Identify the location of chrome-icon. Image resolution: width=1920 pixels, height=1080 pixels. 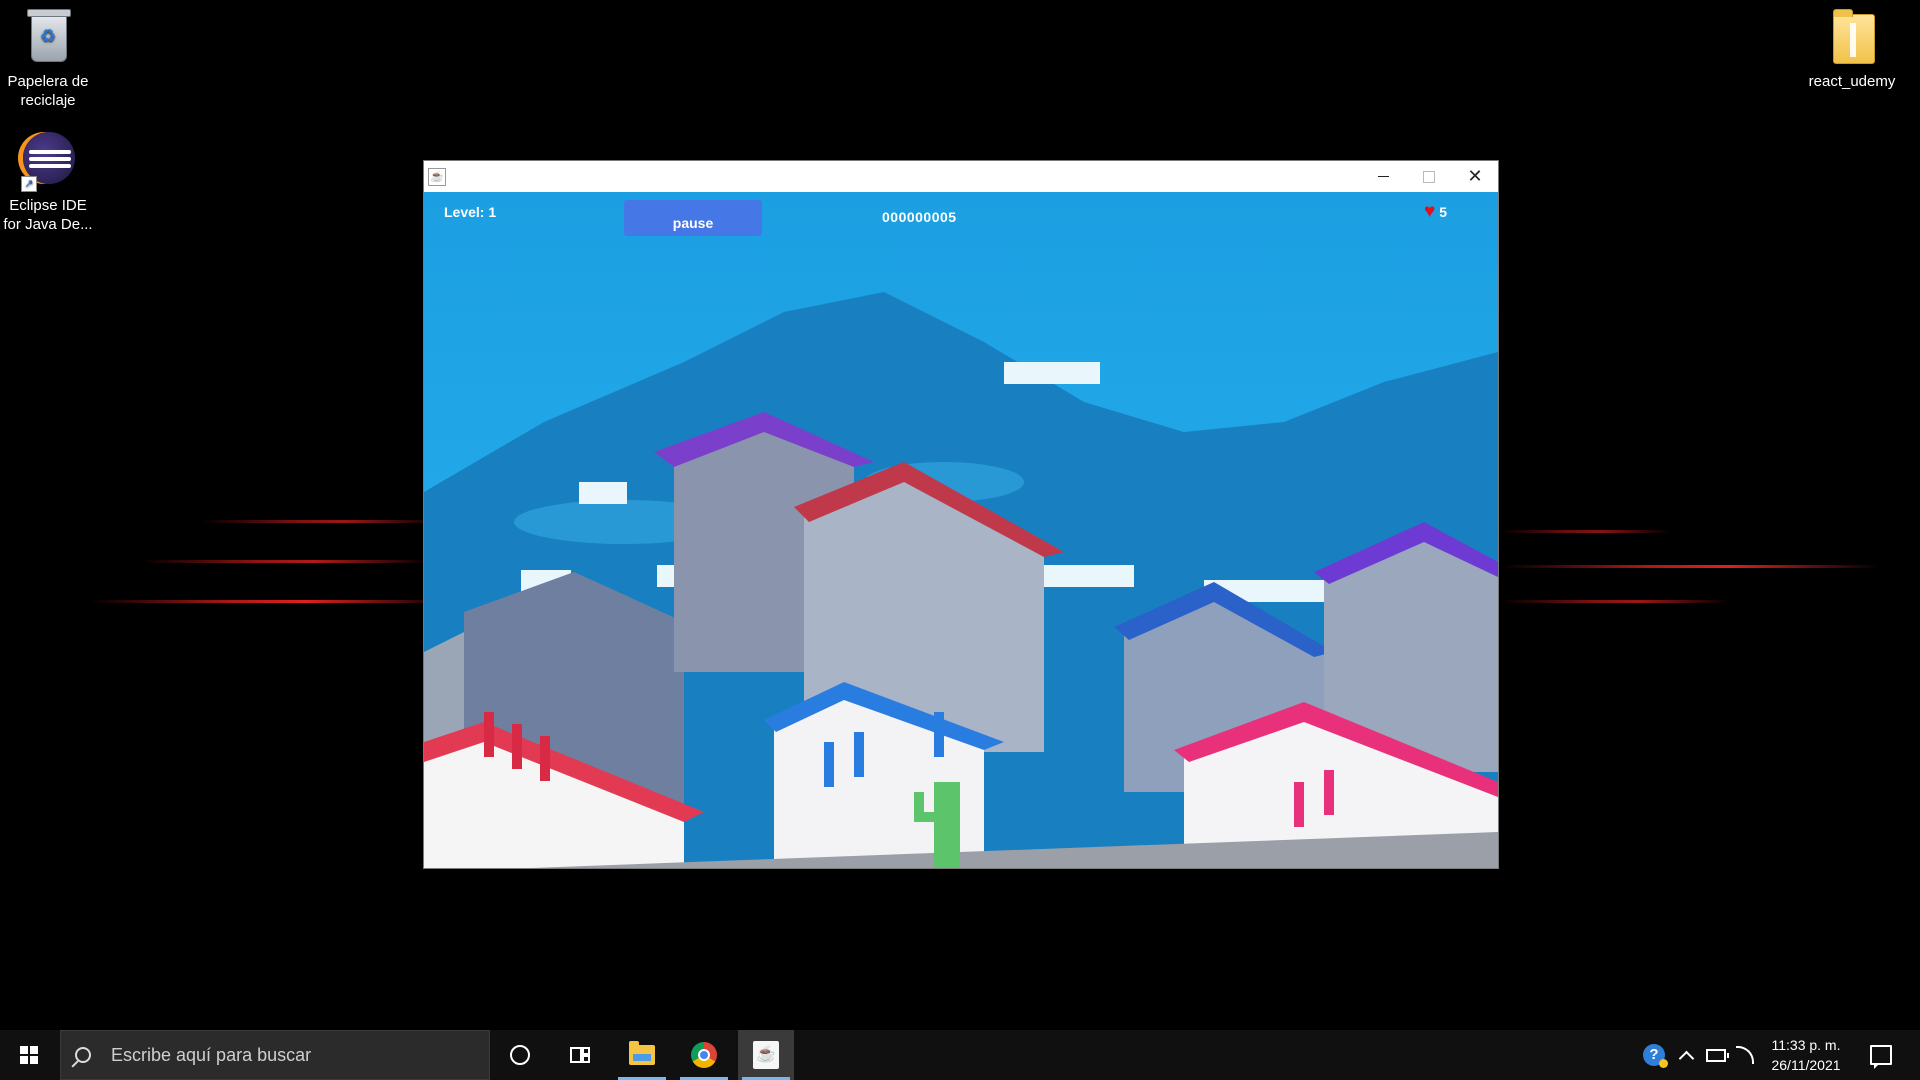
(704, 1055).